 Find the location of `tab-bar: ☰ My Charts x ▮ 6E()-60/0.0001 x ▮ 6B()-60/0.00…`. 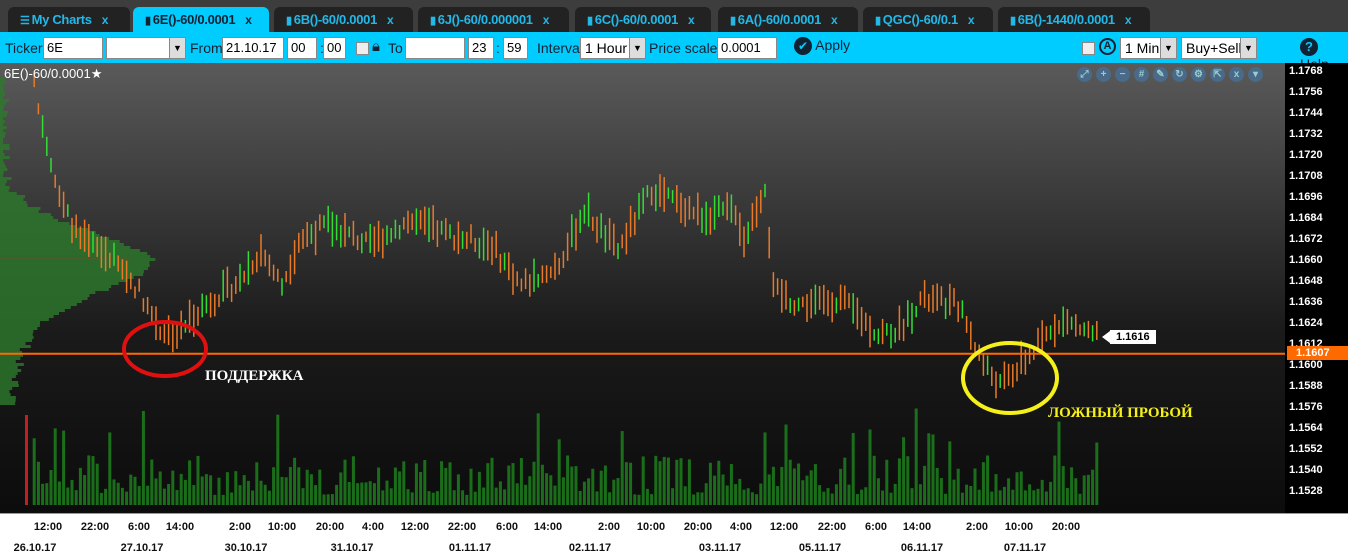

tab-bar: ☰ My Charts x ▮ 6E()-60/0.0001 x ▮ 6B()-60/0.00… is located at coordinates (674, 16).